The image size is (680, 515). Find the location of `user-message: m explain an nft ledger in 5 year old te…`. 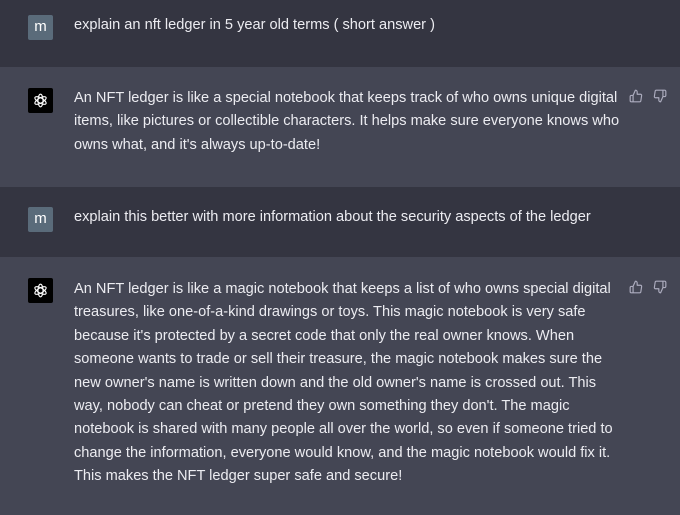

user-message: m explain an nft ledger in 5 year old te… is located at coordinates (340, 33).